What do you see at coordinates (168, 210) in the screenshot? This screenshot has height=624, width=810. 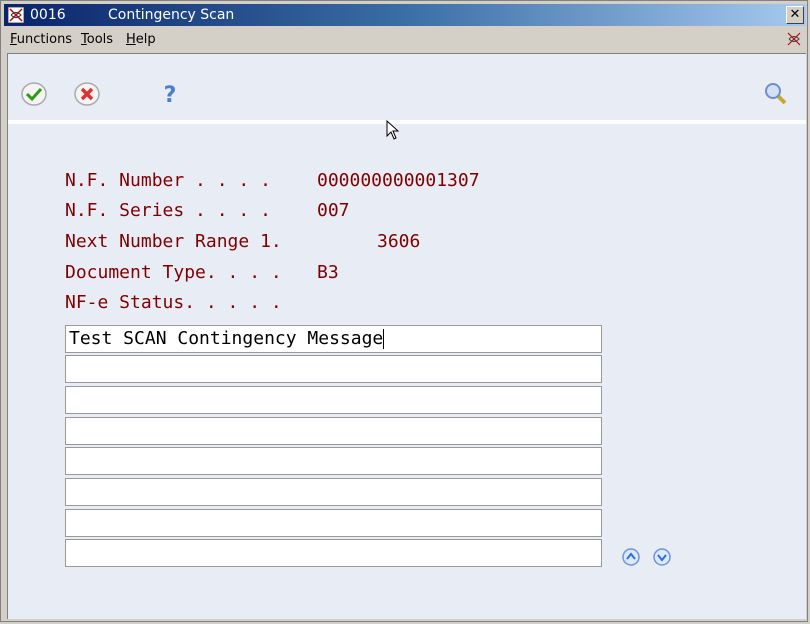 I see `nf-series-label: N.F. Series . . . .` at bounding box center [168, 210].